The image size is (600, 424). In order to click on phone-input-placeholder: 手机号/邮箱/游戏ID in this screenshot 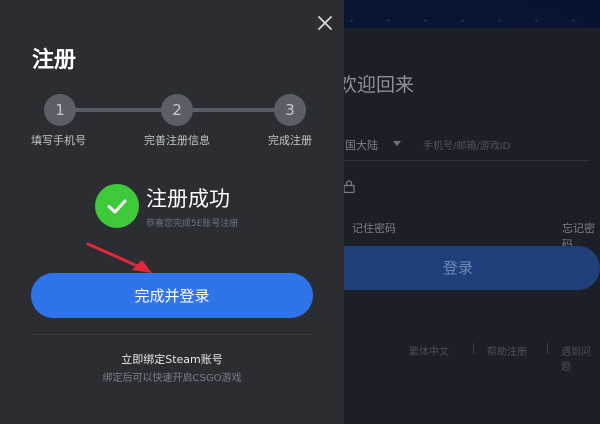, I will do `click(466, 144)`.